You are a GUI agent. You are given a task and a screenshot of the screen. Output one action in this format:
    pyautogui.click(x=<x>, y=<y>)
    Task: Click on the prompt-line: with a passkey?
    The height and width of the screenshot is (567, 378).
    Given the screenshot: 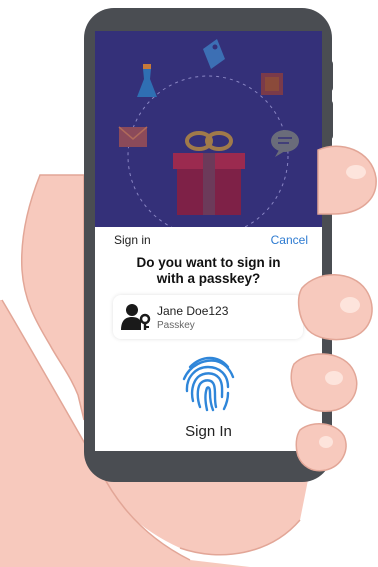 What is the action you would take?
    pyautogui.click(x=208, y=278)
    